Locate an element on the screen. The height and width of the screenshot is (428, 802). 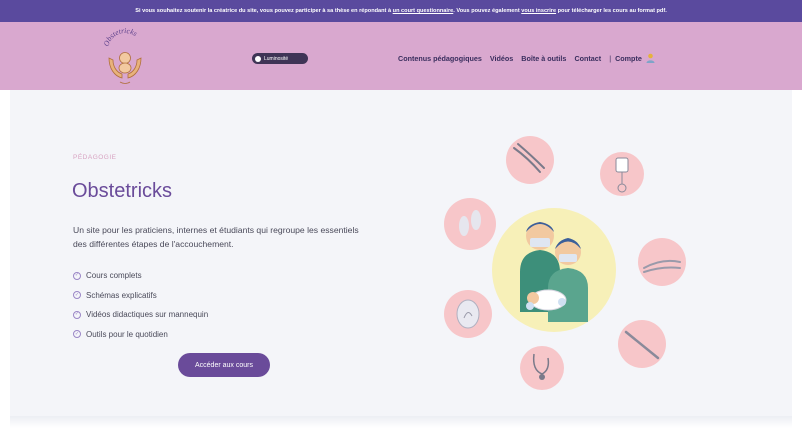
brightness-label: Luminosité is located at coordinates (276, 58).